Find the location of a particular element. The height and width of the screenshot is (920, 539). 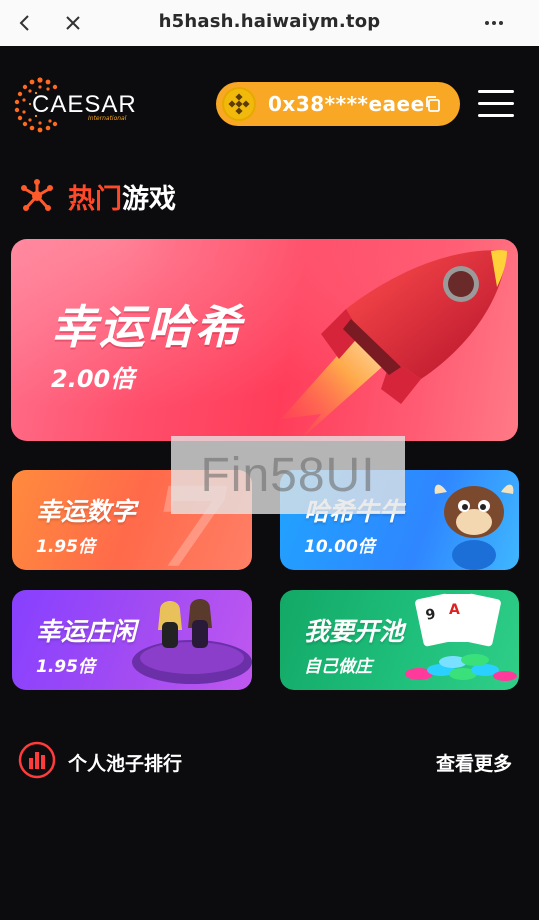

hero-game-name: 幸运哈希 is located at coordinates (147, 327).